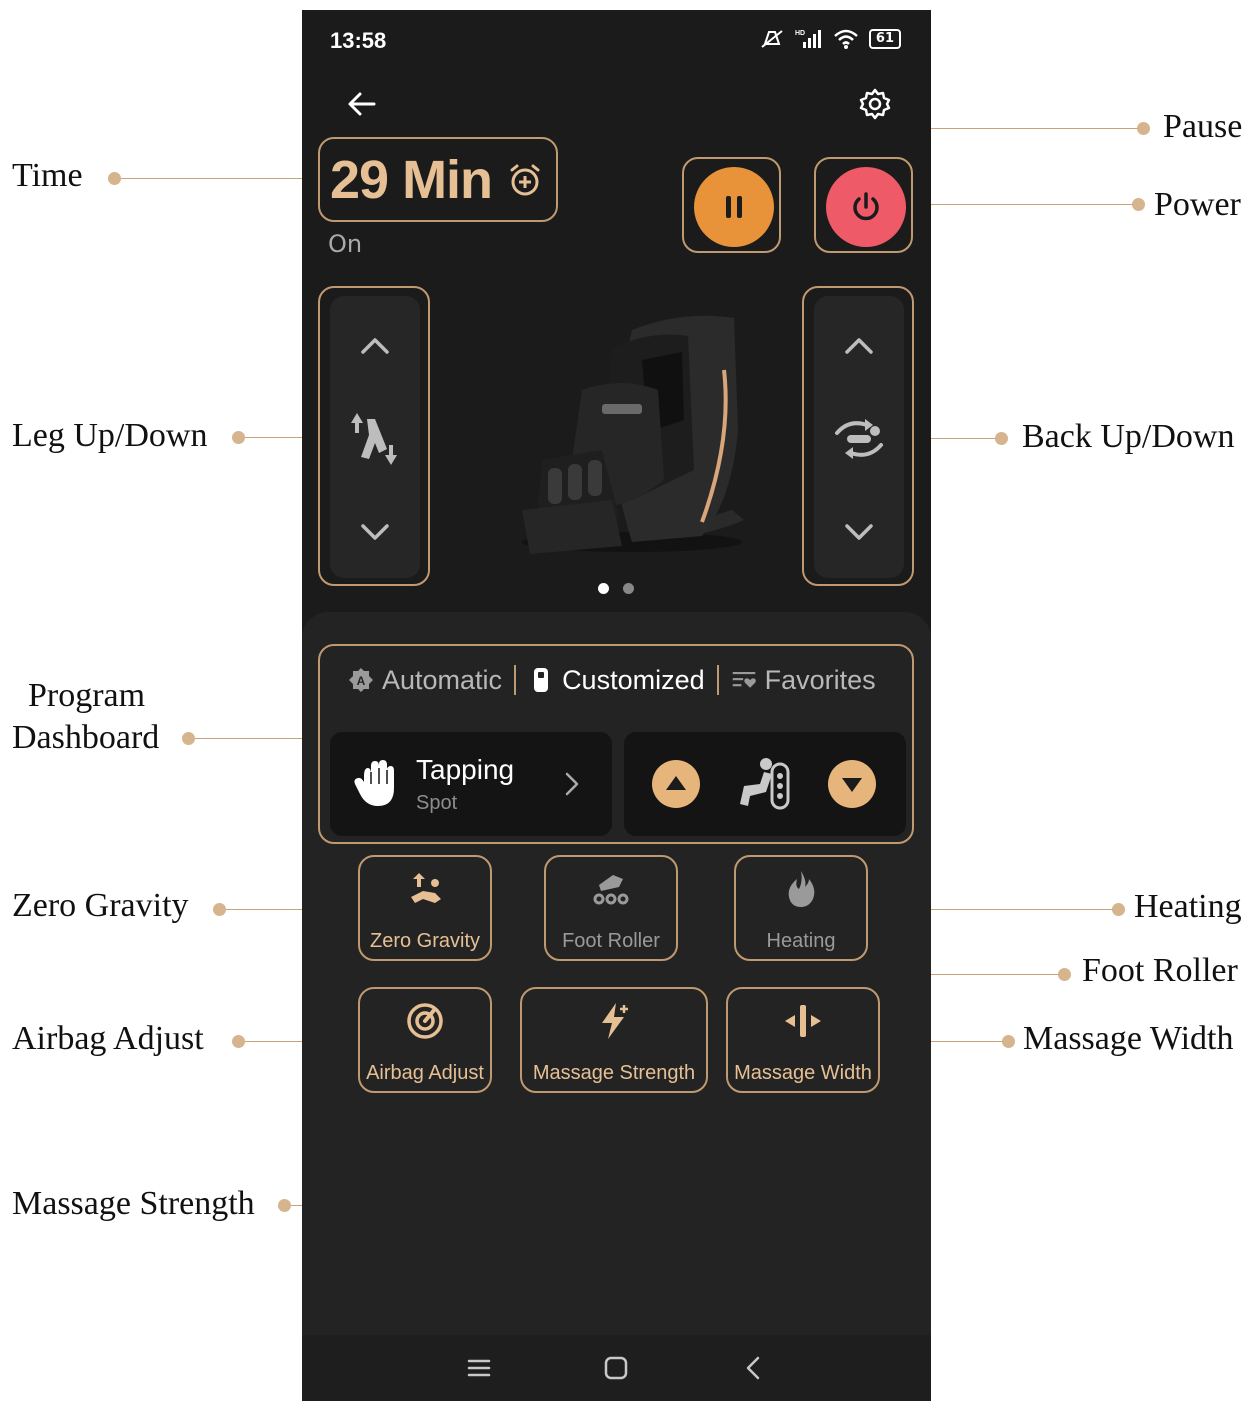  What do you see at coordinates (611, 908) in the screenshot?
I see `foot-roller-button: Foot Roller` at bounding box center [611, 908].